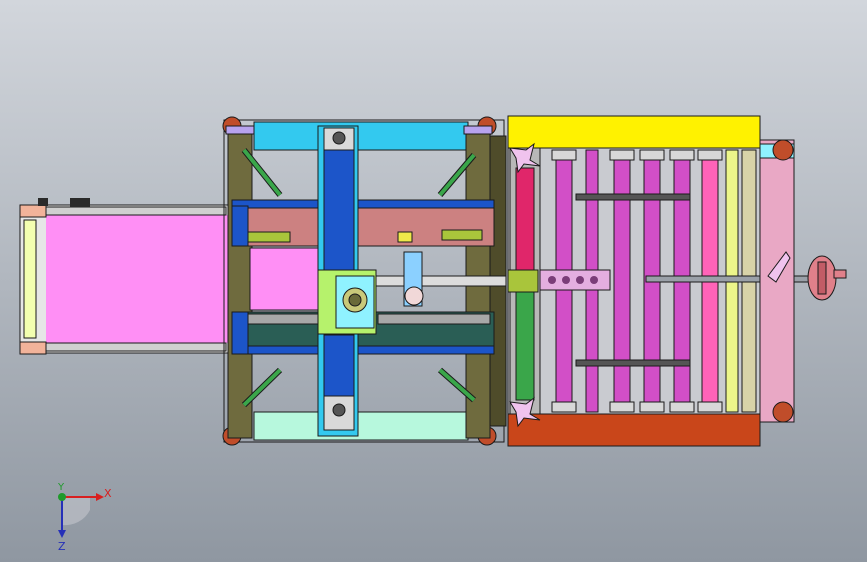 The height and width of the screenshot is (562, 867). Describe the element at coordinates (634, 132) in the screenshot. I see `top-yellow-beam` at that location.